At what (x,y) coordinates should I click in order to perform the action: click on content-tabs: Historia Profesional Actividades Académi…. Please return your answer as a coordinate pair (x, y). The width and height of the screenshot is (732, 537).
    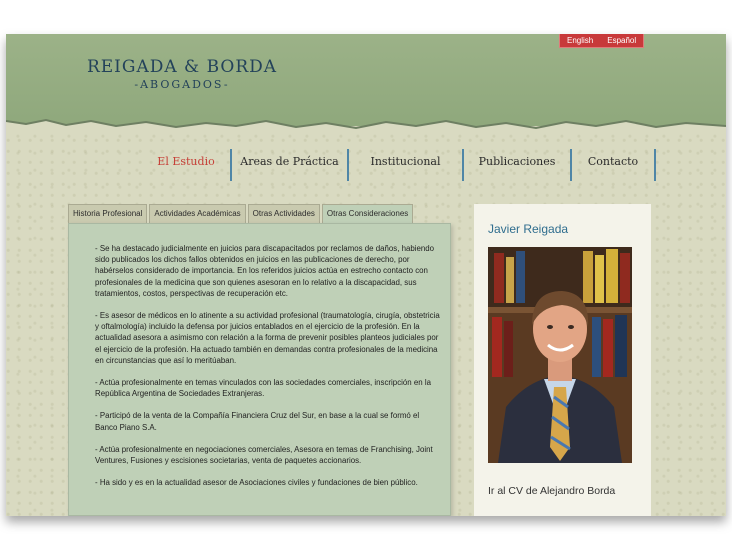
    Looking at the image, I should click on (241, 213).